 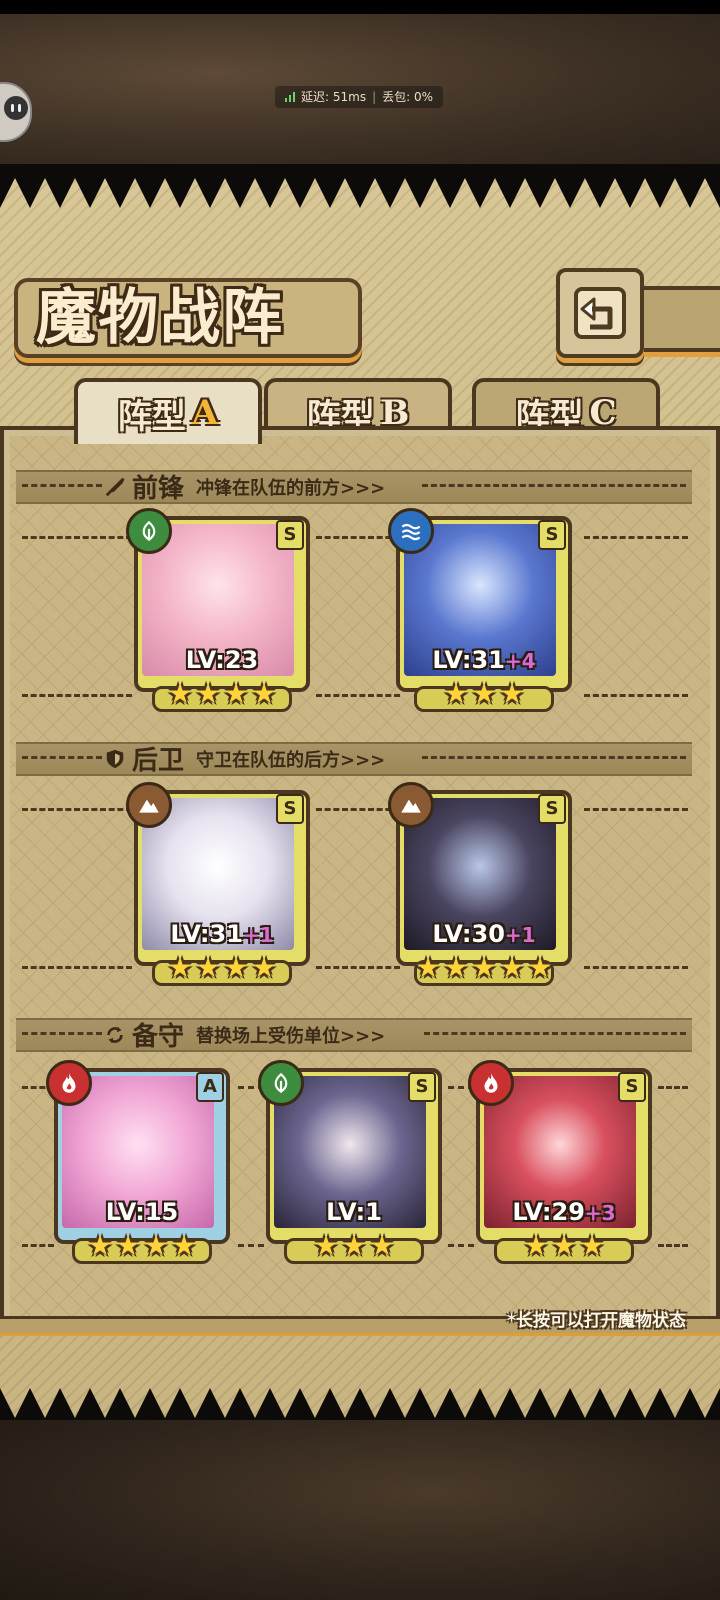 I want to click on section-name: 备守, so click(x=158, y=1037).